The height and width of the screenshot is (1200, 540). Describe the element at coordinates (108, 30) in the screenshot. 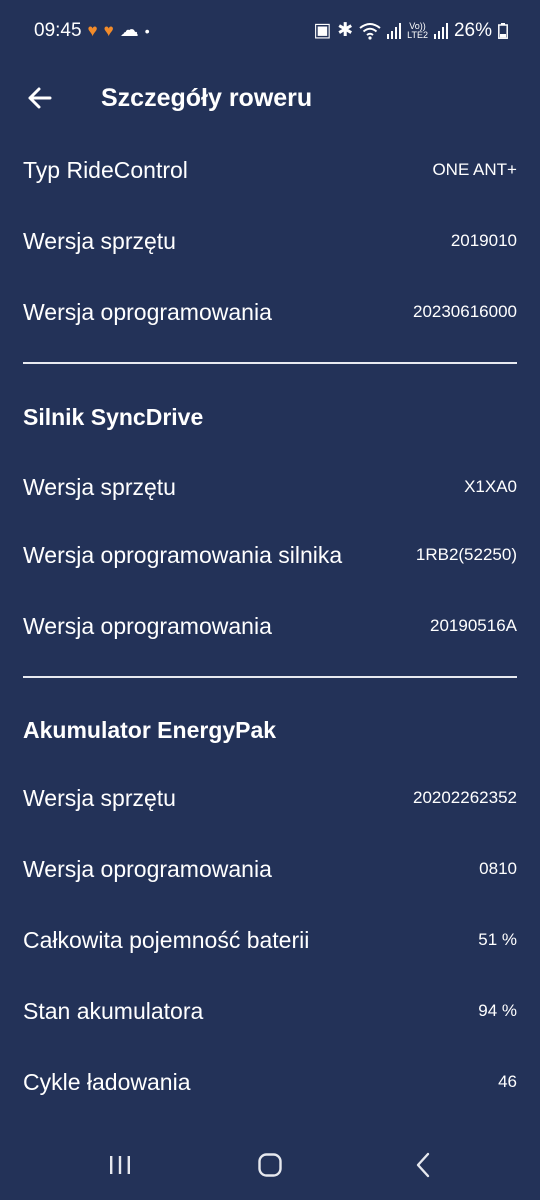

I see `app-notification-icon-2: ♥` at that location.